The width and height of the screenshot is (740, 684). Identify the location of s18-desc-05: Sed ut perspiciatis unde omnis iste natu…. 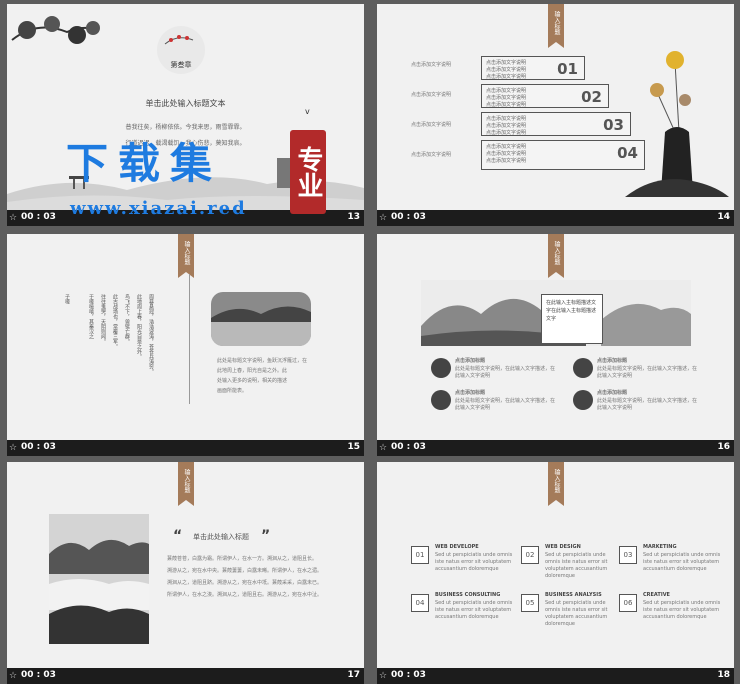
(576, 613).